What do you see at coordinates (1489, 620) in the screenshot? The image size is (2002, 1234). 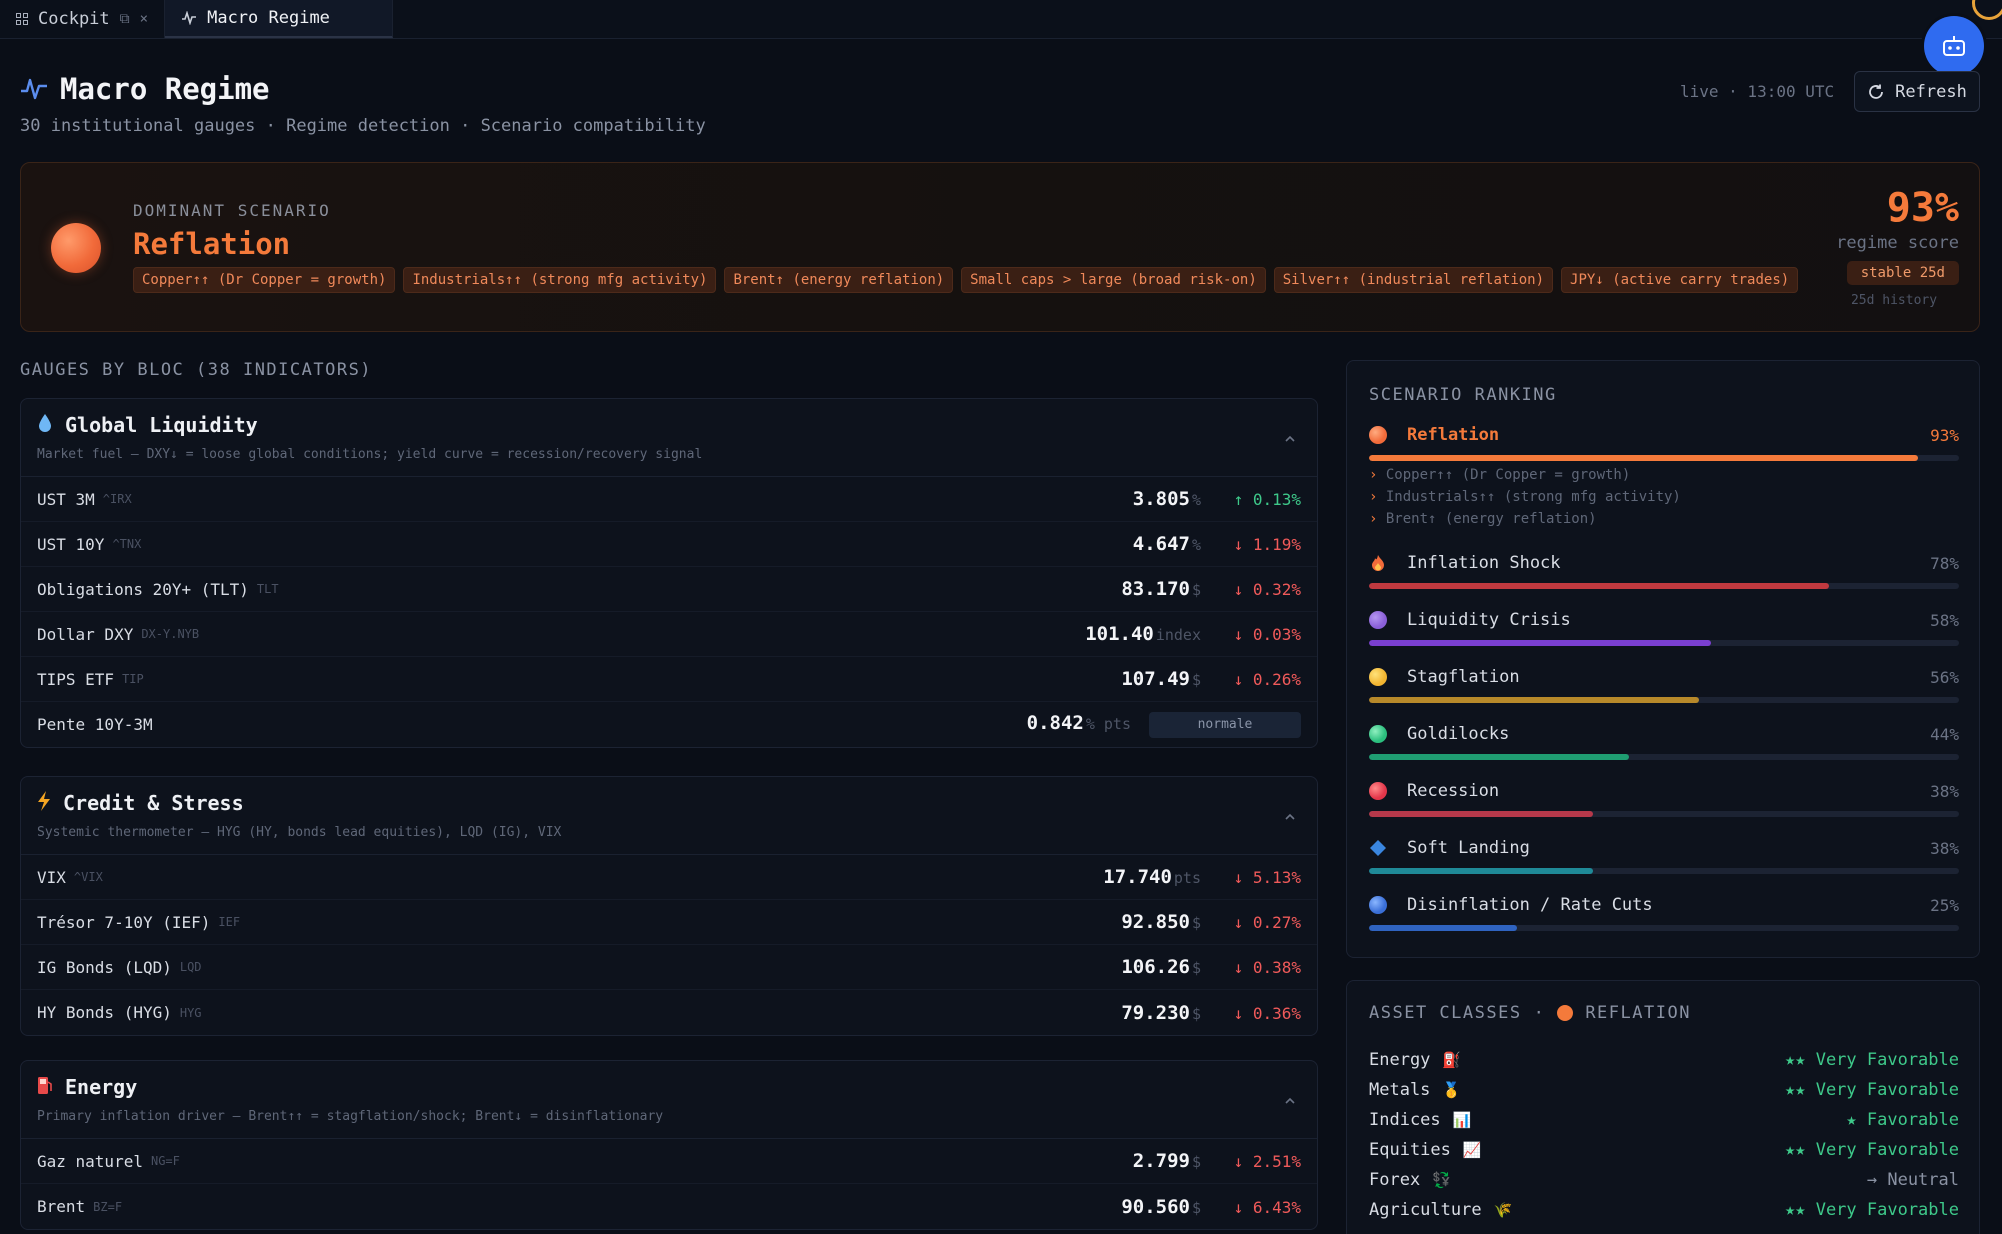 I see `scenario-name: Liquidity Crisis` at bounding box center [1489, 620].